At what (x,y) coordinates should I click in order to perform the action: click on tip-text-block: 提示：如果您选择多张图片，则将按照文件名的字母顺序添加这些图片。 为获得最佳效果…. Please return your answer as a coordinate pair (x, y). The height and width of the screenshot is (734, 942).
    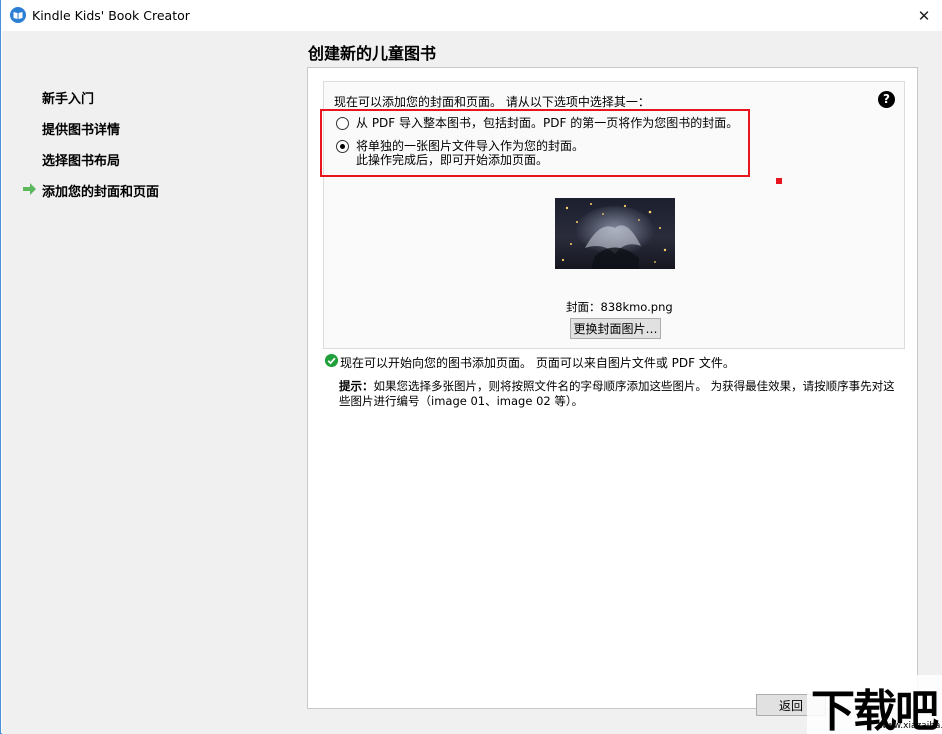
    Looking at the image, I should click on (621, 394).